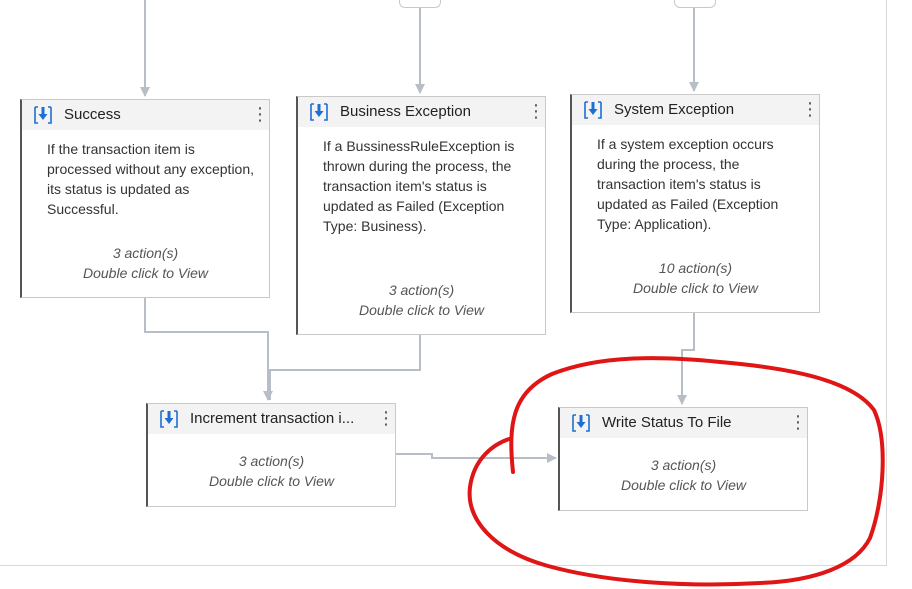 The image size is (912, 589). Describe the element at coordinates (667, 422) in the screenshot. I see `state-title: Write Status To File` at that location.